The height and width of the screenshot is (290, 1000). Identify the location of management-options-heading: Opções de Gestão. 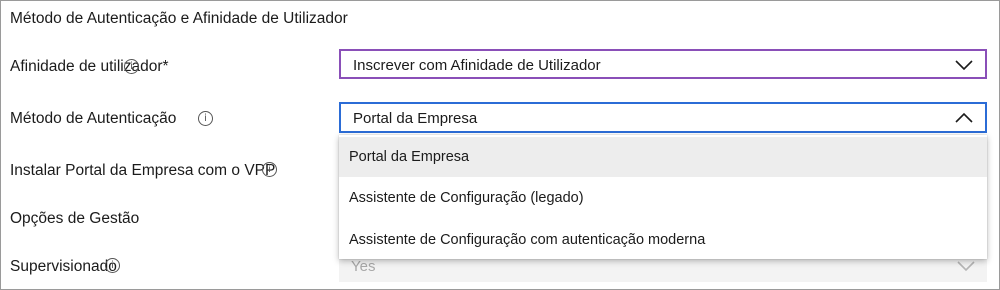
(75, 218).